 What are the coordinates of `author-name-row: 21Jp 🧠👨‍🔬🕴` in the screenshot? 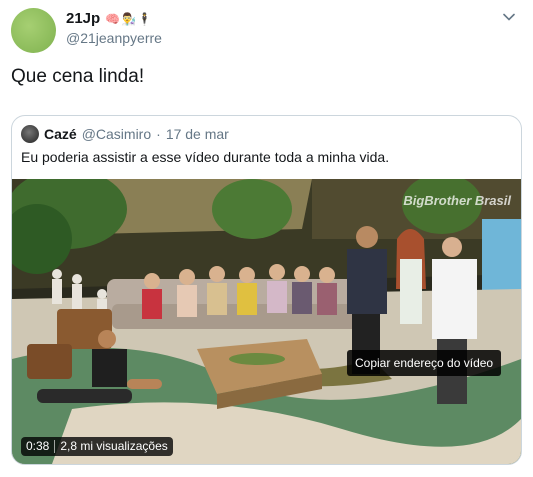 It's located at (109, 18).